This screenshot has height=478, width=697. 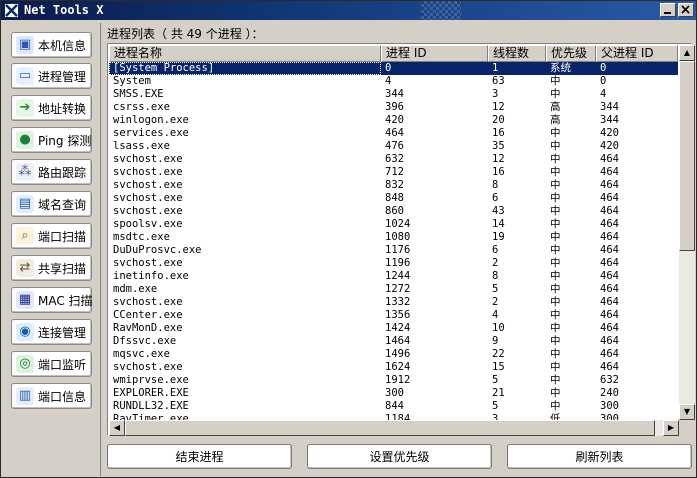 What do you see at coordinates (62, 364) in the screenshot?
I see `nav-label: 端口监听` at bounding box center [62, 364].